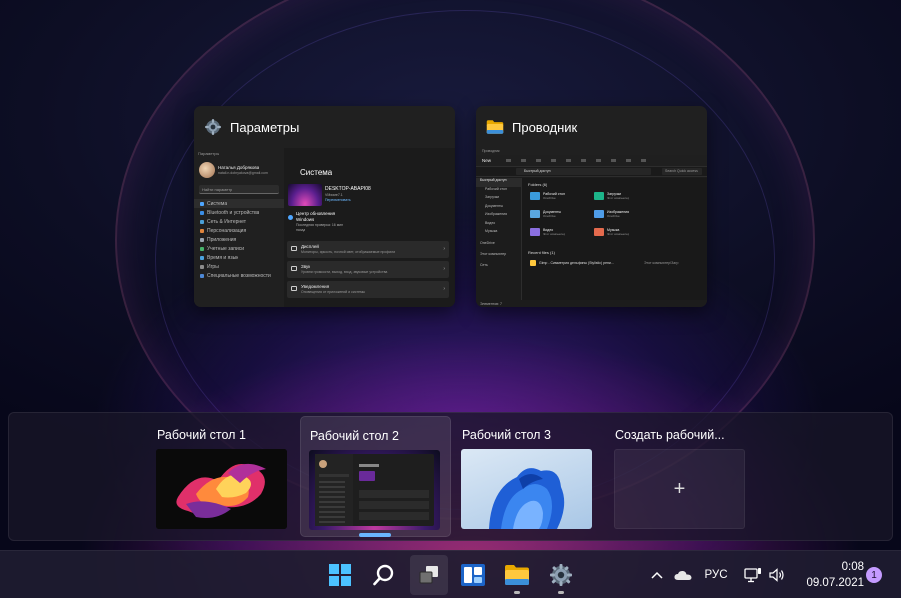  What do you see at coordinates (541, 252) in the screenshot?
I see `recent-header: Recent files (1)` at bounding box center [541, 252].